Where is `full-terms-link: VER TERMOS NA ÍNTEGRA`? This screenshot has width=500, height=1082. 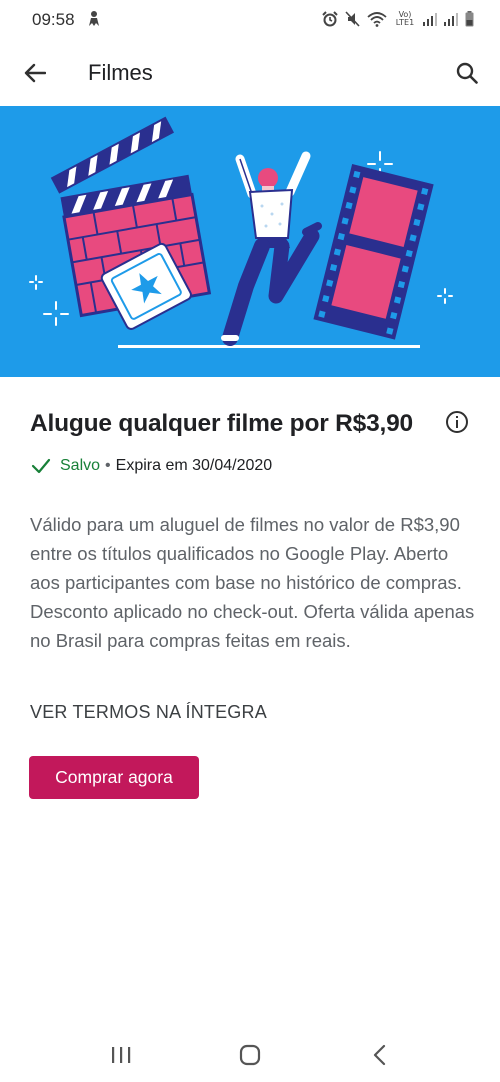 full-terms-link: VER TERMOS NA ÍNTEGRA is located at coordinates (148, 712).